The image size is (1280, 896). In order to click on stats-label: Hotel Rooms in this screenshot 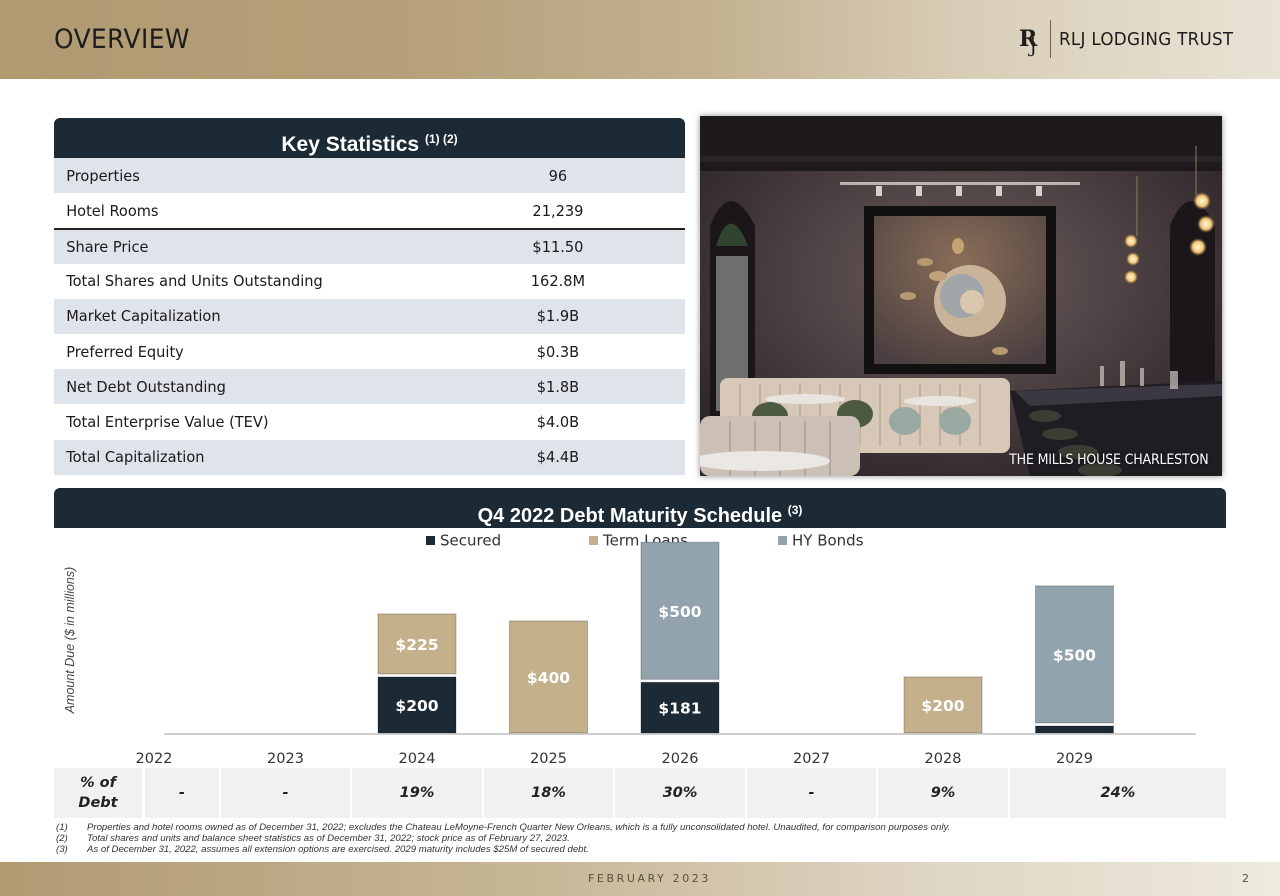, I will do `click(112, 210)`.